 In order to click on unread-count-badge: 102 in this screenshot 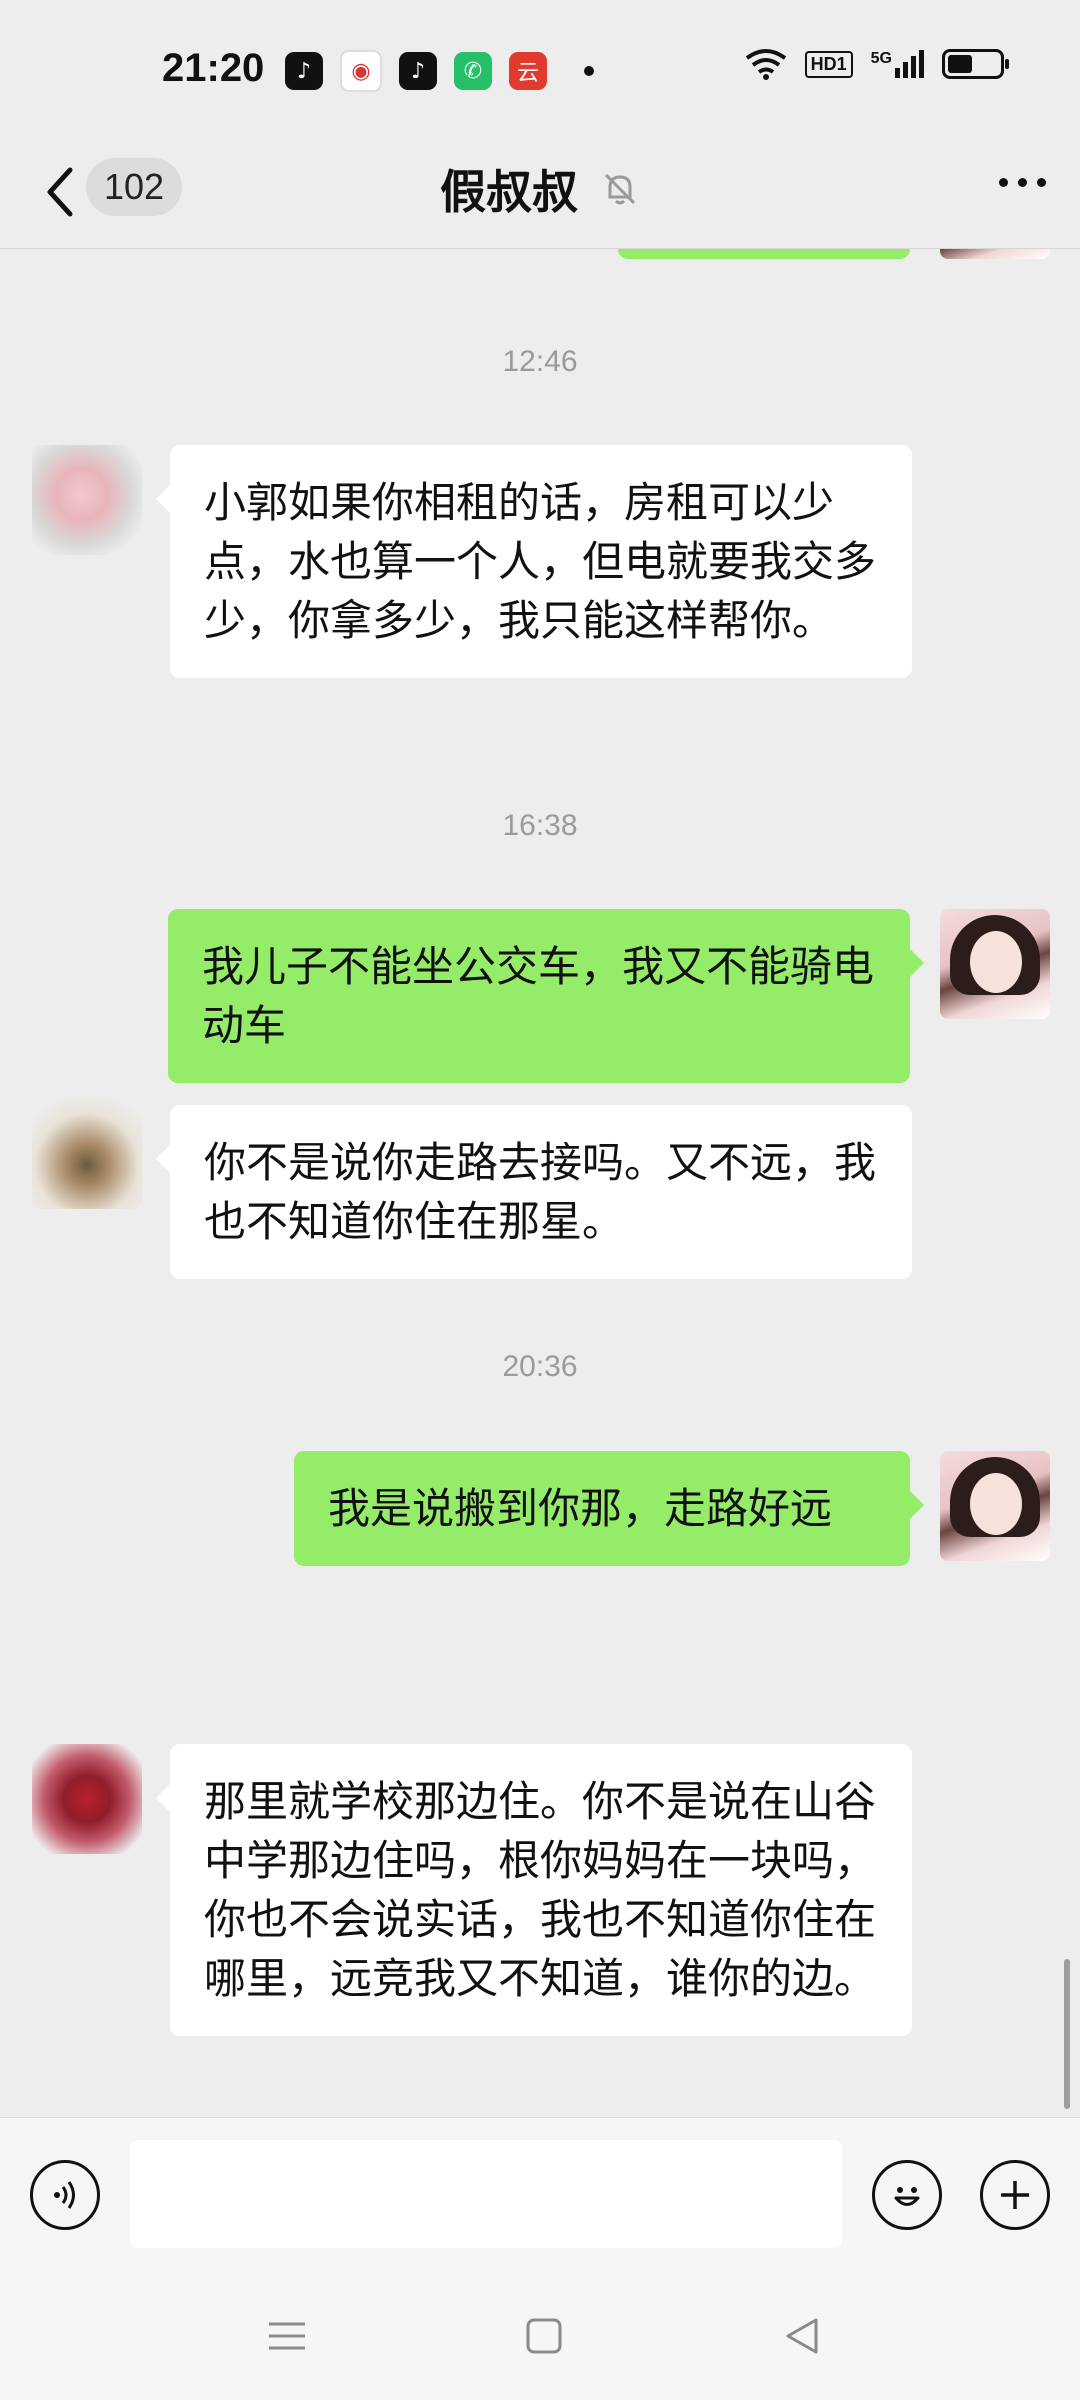, I will do `click(134, 187)`.